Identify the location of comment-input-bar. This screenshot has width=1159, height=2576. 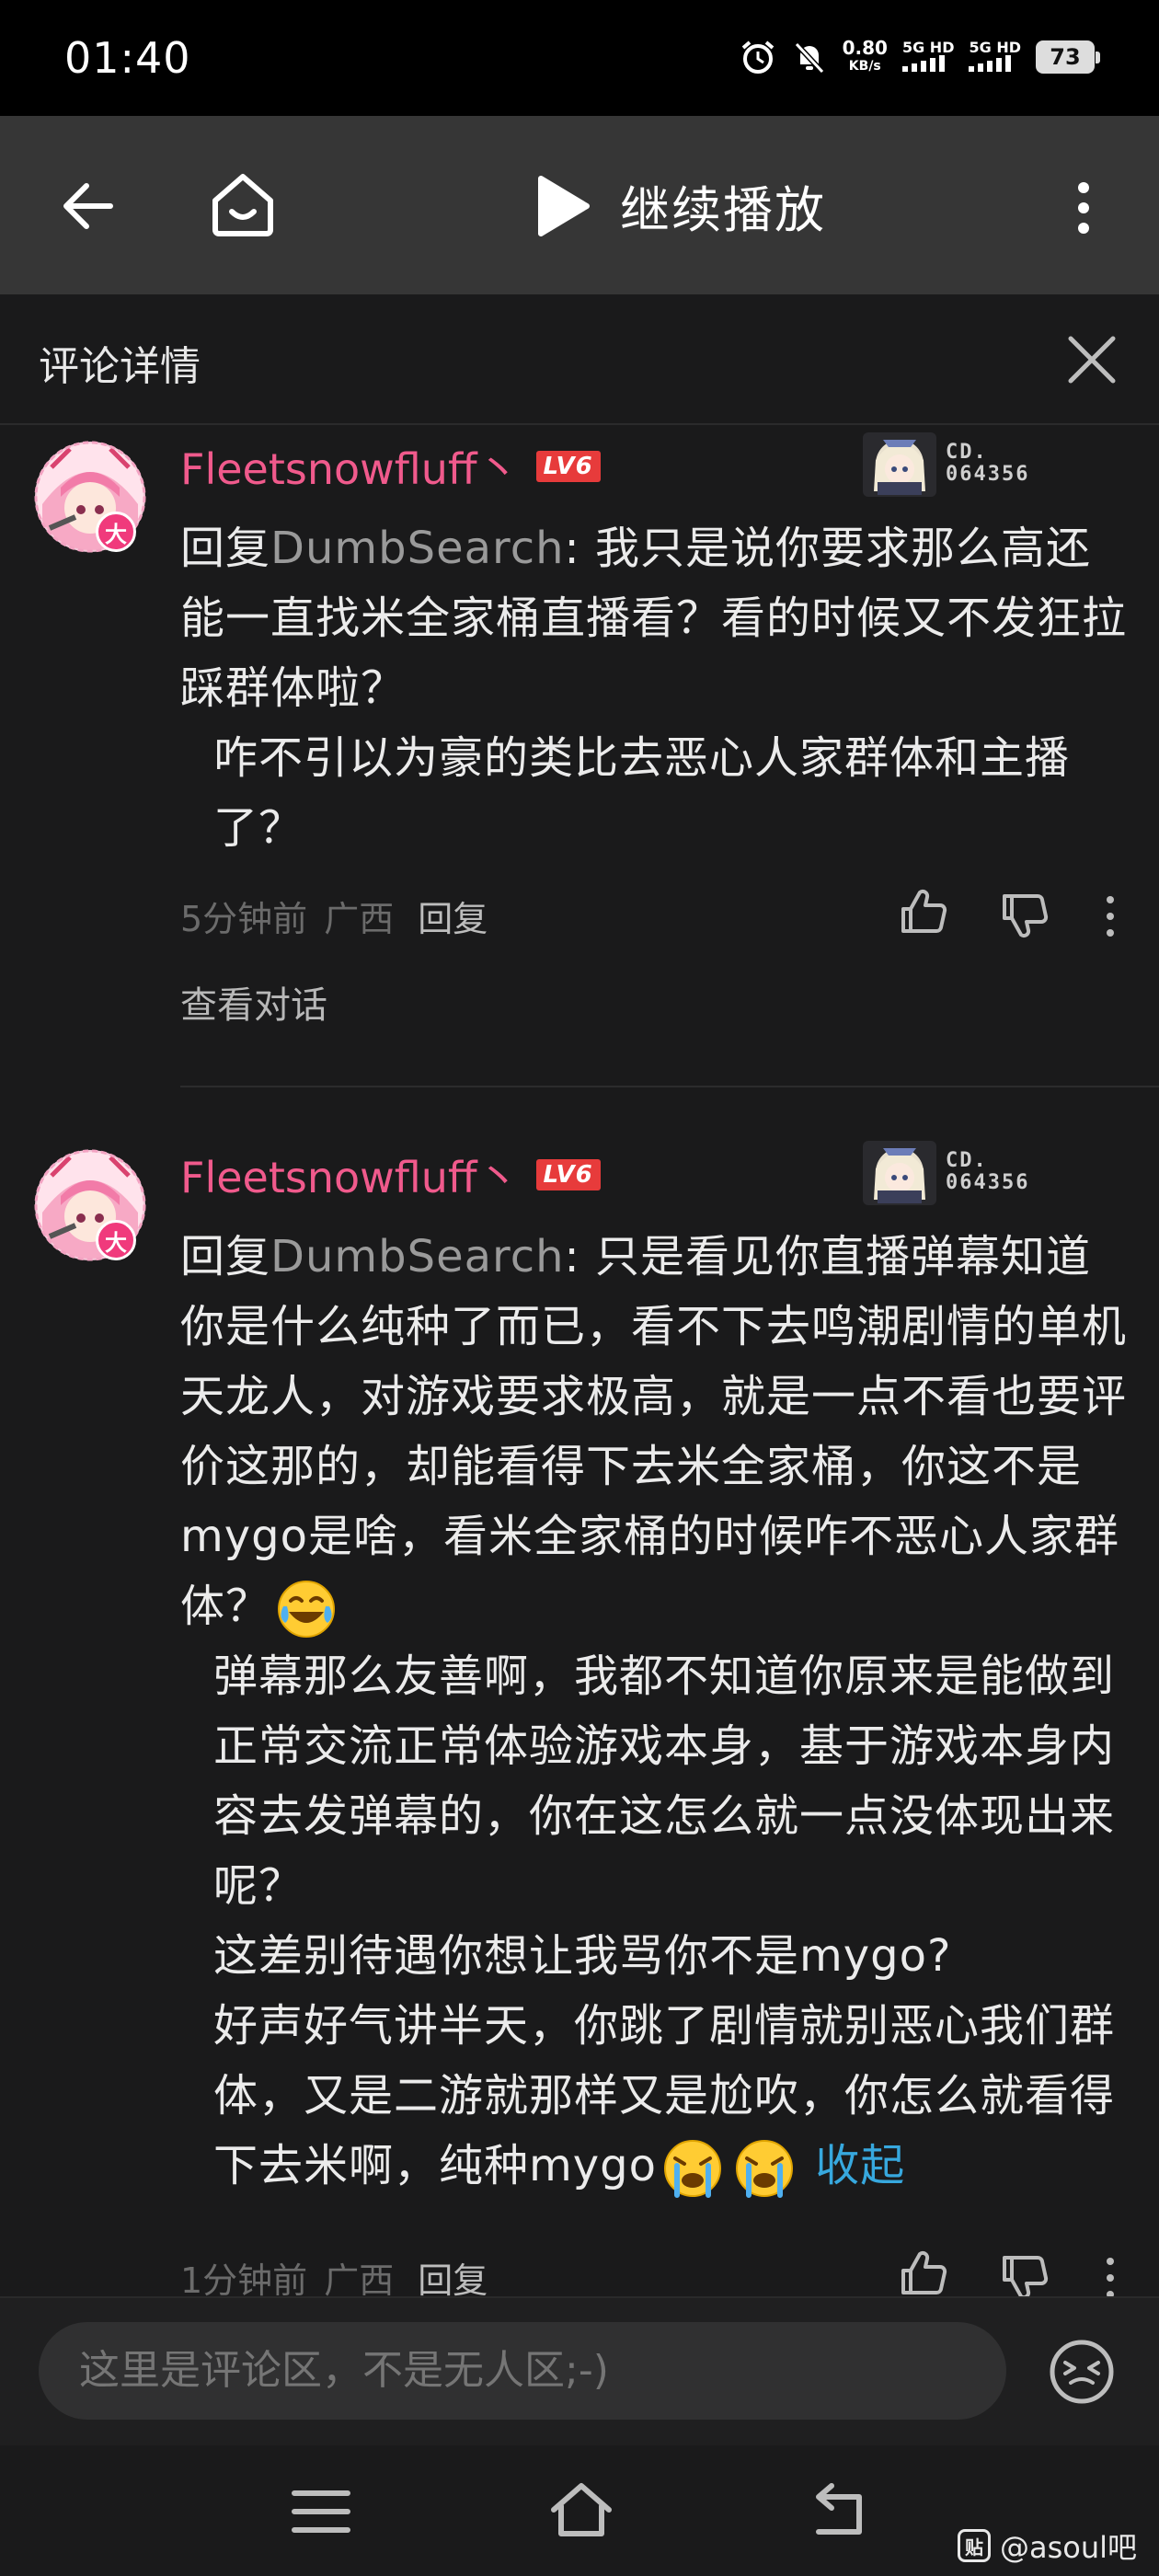
(579, 2370).